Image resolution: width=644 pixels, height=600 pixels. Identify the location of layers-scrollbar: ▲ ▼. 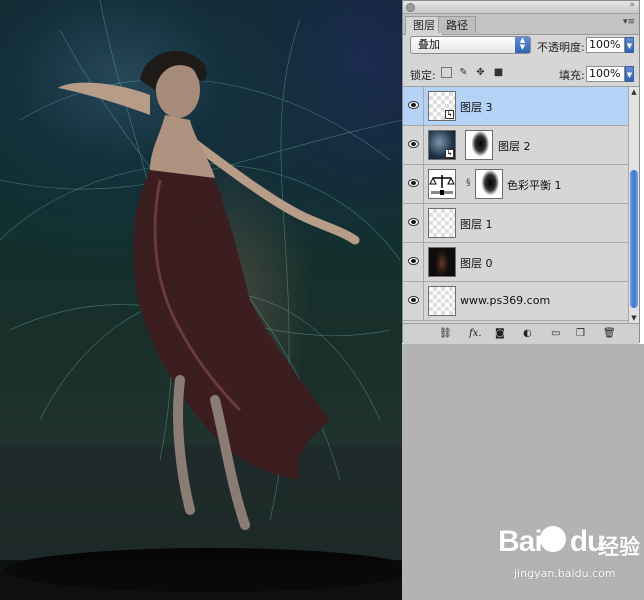
(633, 205).